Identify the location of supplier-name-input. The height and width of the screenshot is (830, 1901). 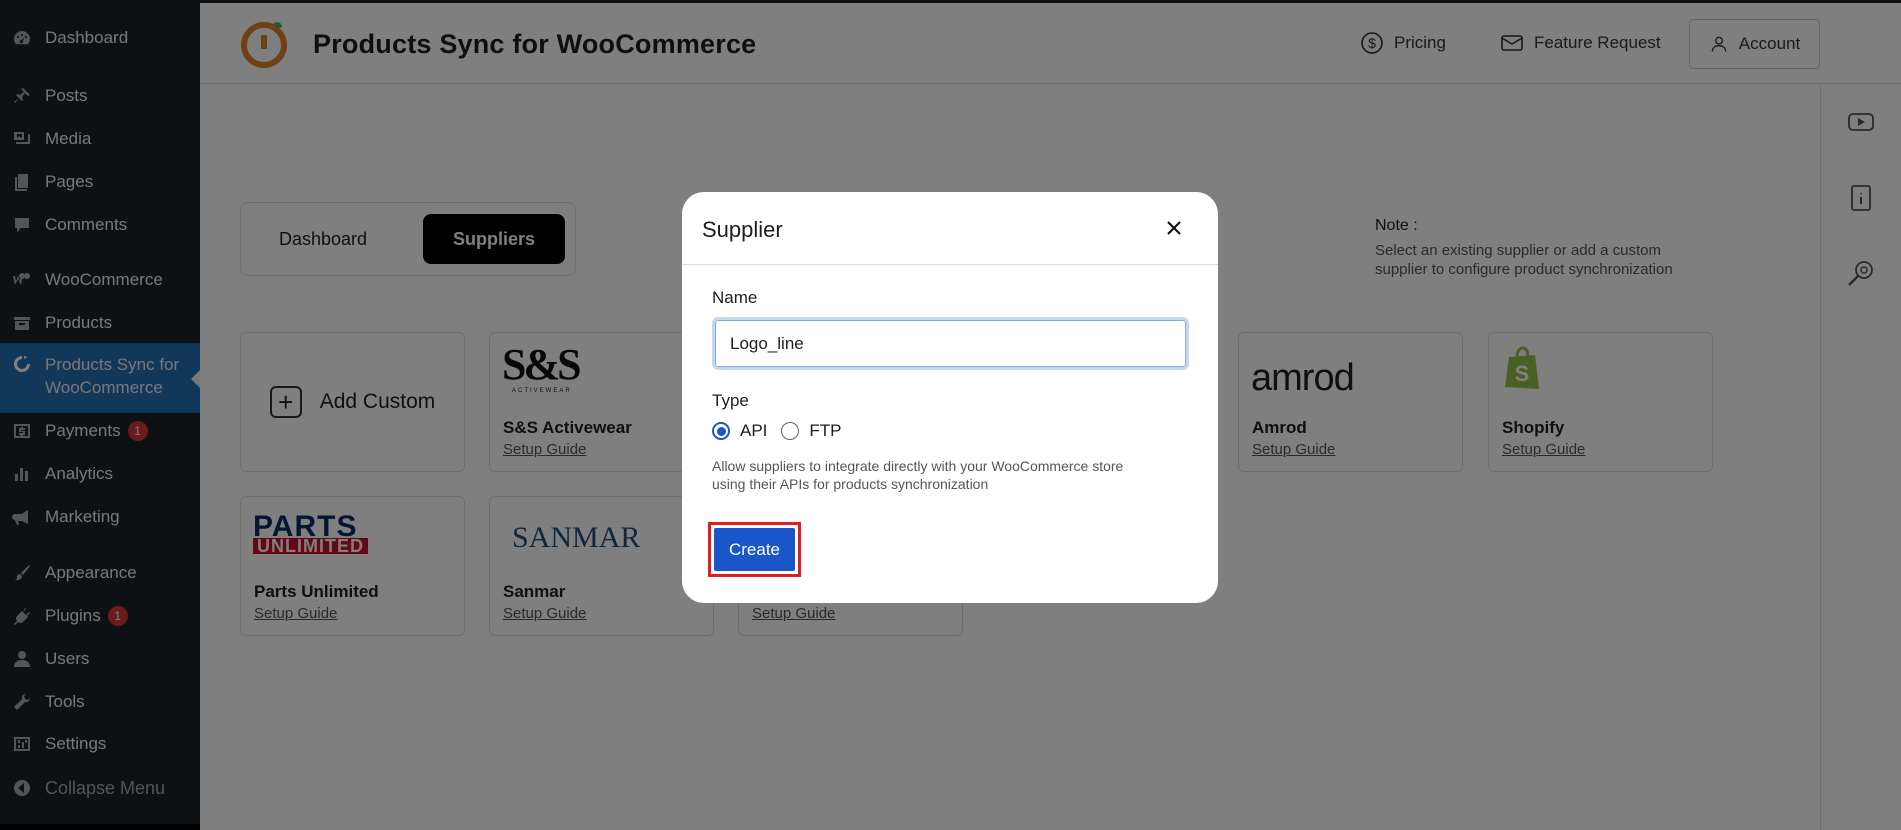
(950, 343).